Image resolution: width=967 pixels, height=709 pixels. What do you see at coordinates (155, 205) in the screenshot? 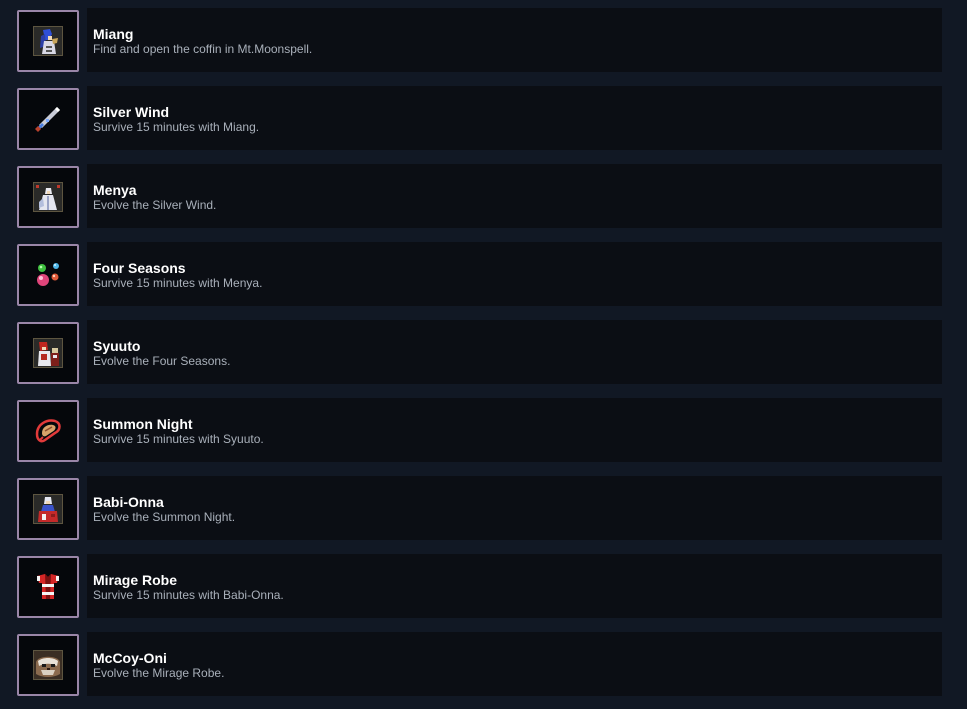
I see `achievement-description: Evolve the Silver Wind.` at bounding box center [155, 205].